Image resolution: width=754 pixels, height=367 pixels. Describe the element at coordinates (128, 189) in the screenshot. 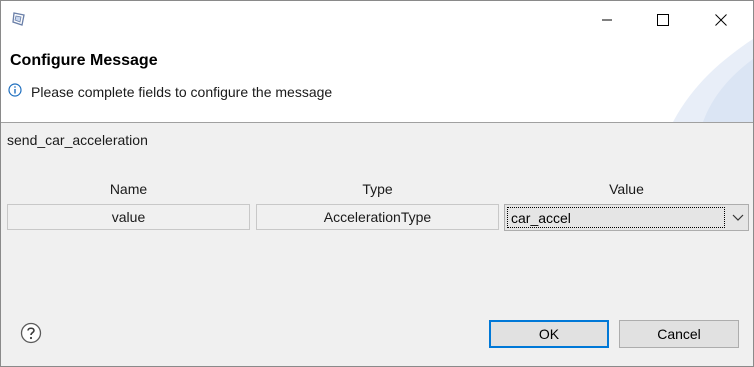

I see `column-header-name: Name` at that location.